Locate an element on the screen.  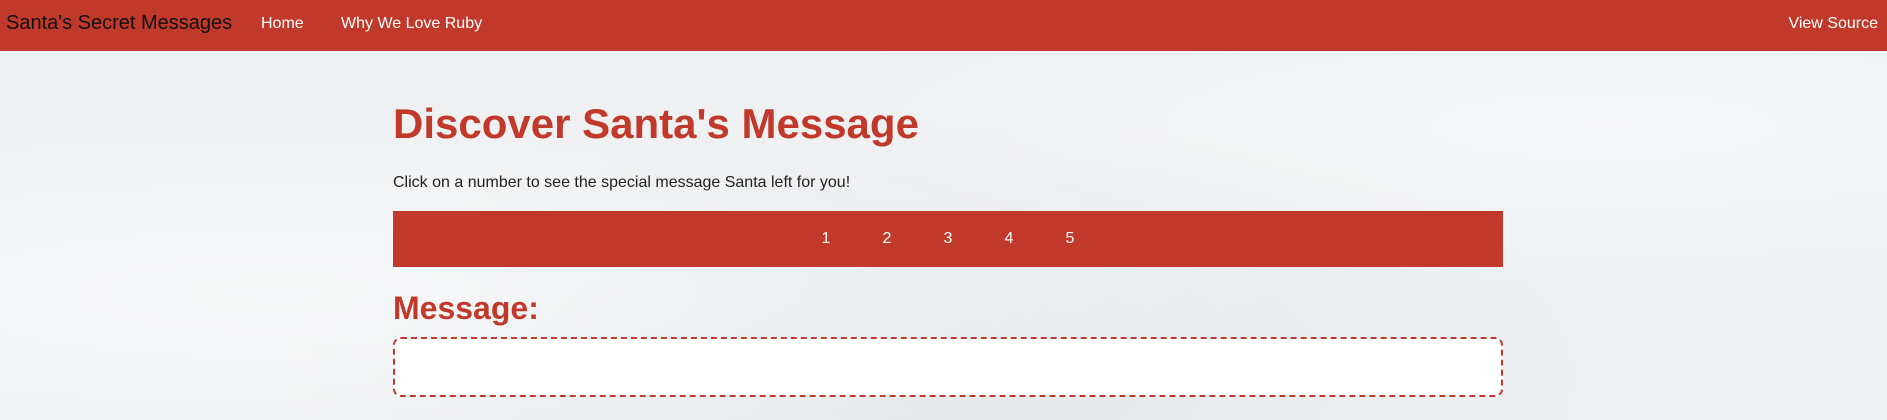
brand-title: Santa's Secret Messages is located at coordinates (119, 25).